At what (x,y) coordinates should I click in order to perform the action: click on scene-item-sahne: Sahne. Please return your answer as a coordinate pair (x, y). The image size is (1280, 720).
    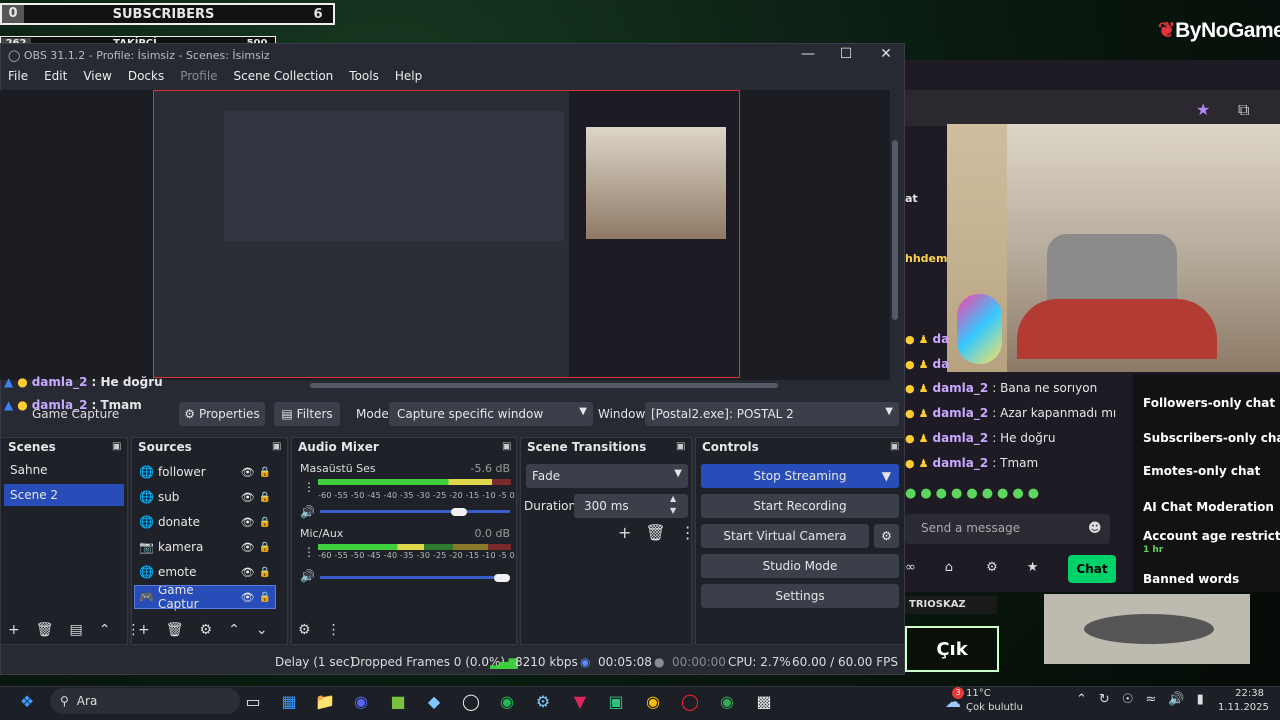
    Looking at the image, I should click on (64, 470).